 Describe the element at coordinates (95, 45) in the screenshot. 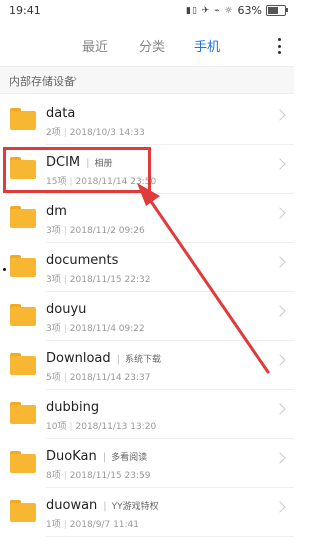

I see `tab-recent: 最近` at that location.